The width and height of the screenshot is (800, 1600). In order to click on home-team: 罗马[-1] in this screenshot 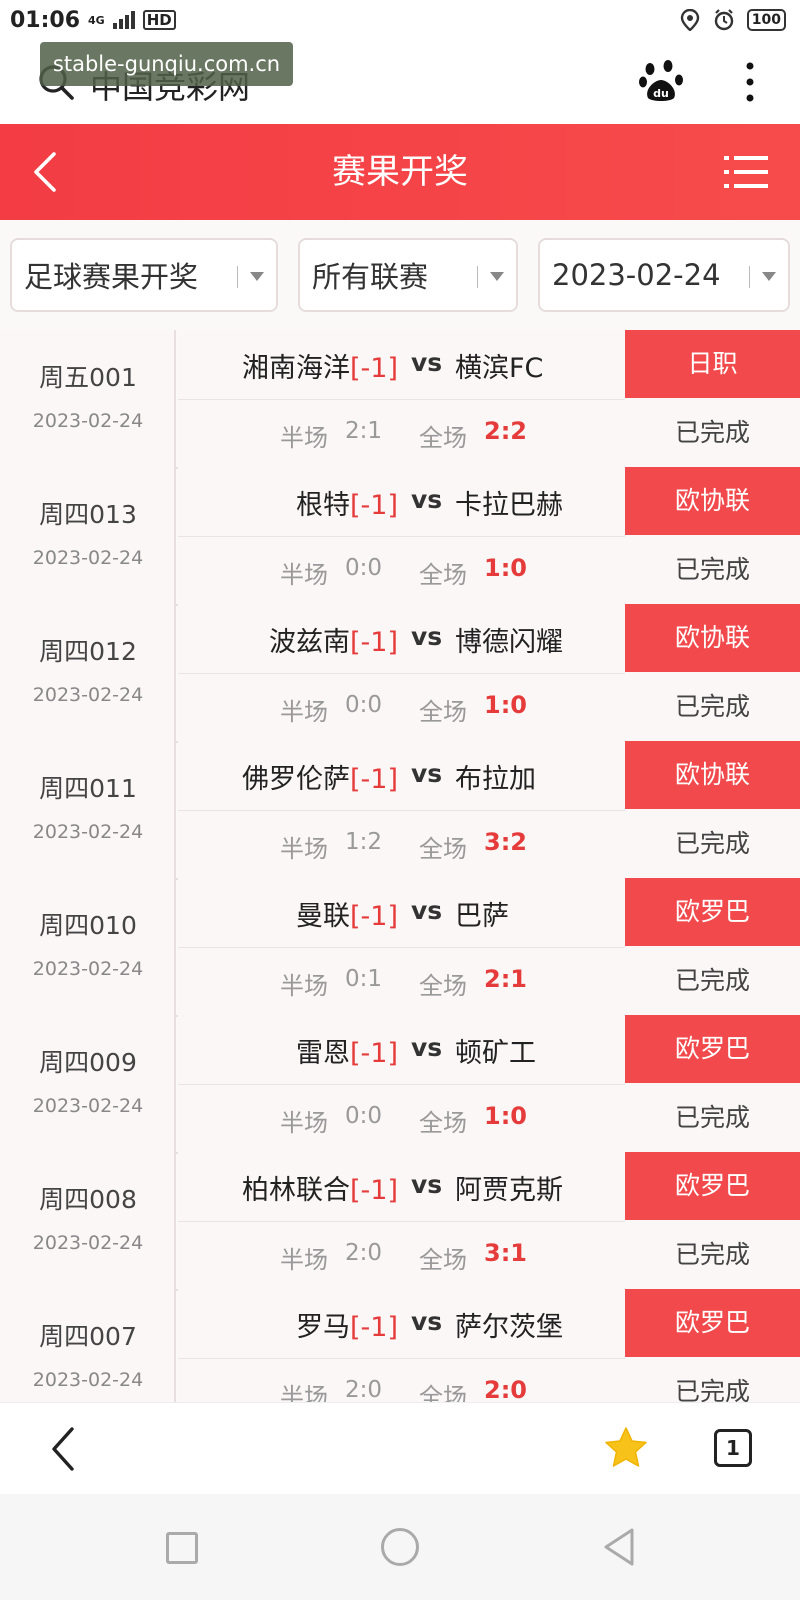, I will do `click(347, 1327)`.